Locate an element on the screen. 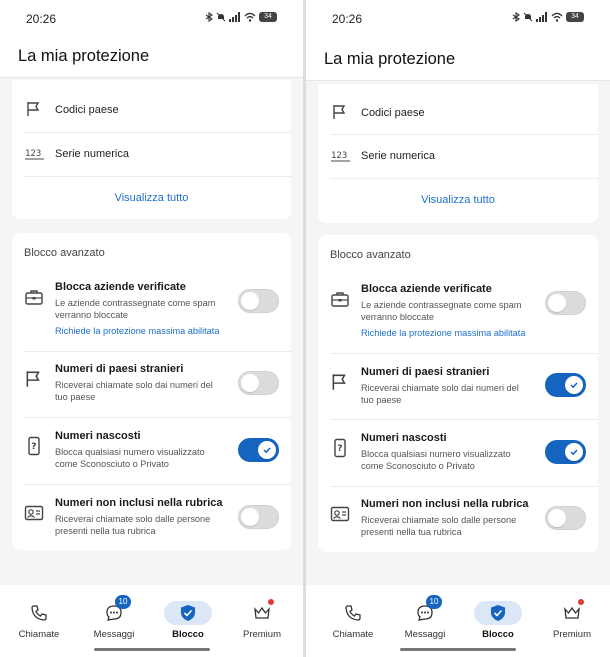  nav-label: Blocco is located at coordinates (188, 634).